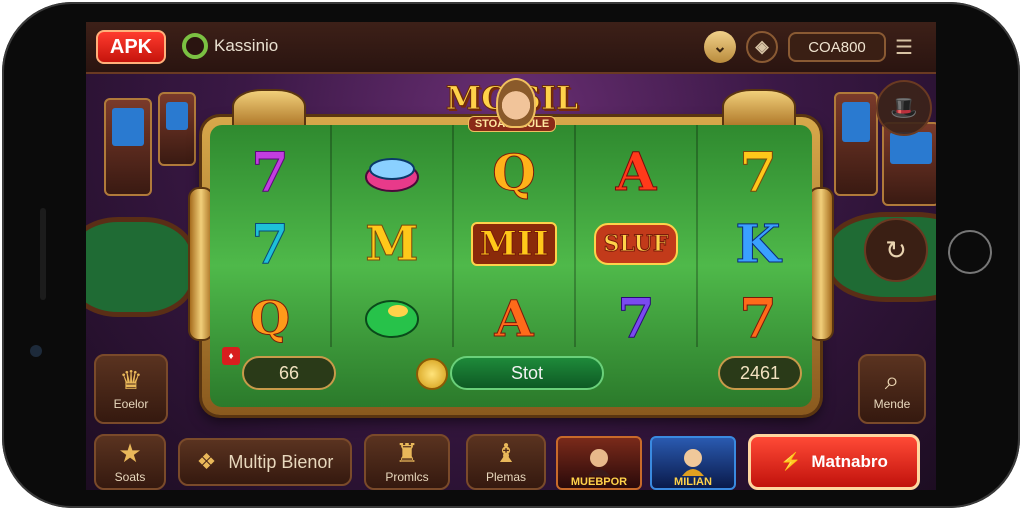 Image resolution: width=1024 pixels, height=512 pixels. I want to click on side-tile-label: Mende, so click(892, 404).